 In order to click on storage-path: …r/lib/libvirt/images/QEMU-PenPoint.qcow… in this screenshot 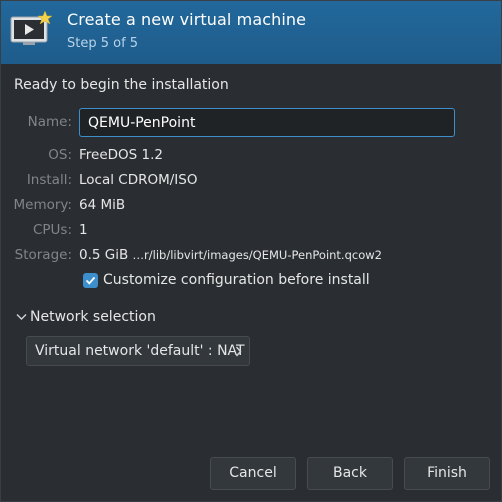, I will do `click(257, 255)`.